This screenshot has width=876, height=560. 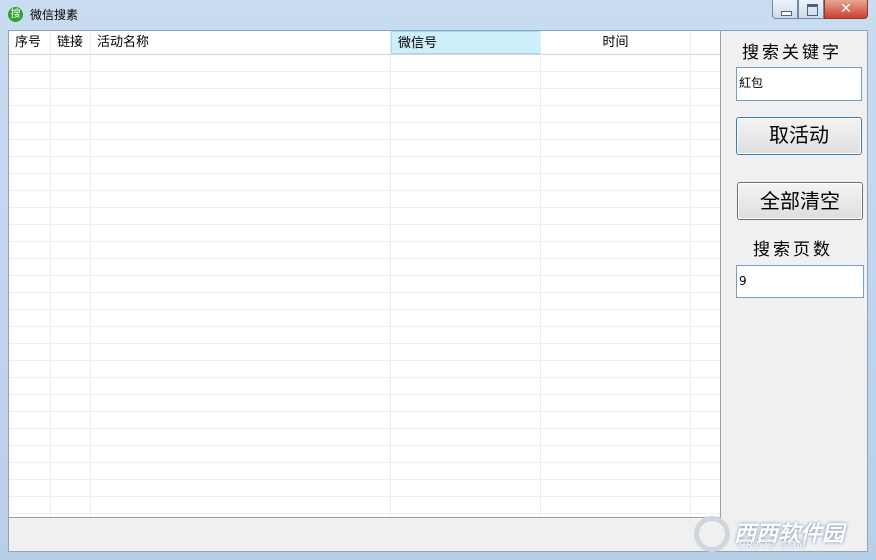 I want to click on minimize-button, so click(x=785, y=9).